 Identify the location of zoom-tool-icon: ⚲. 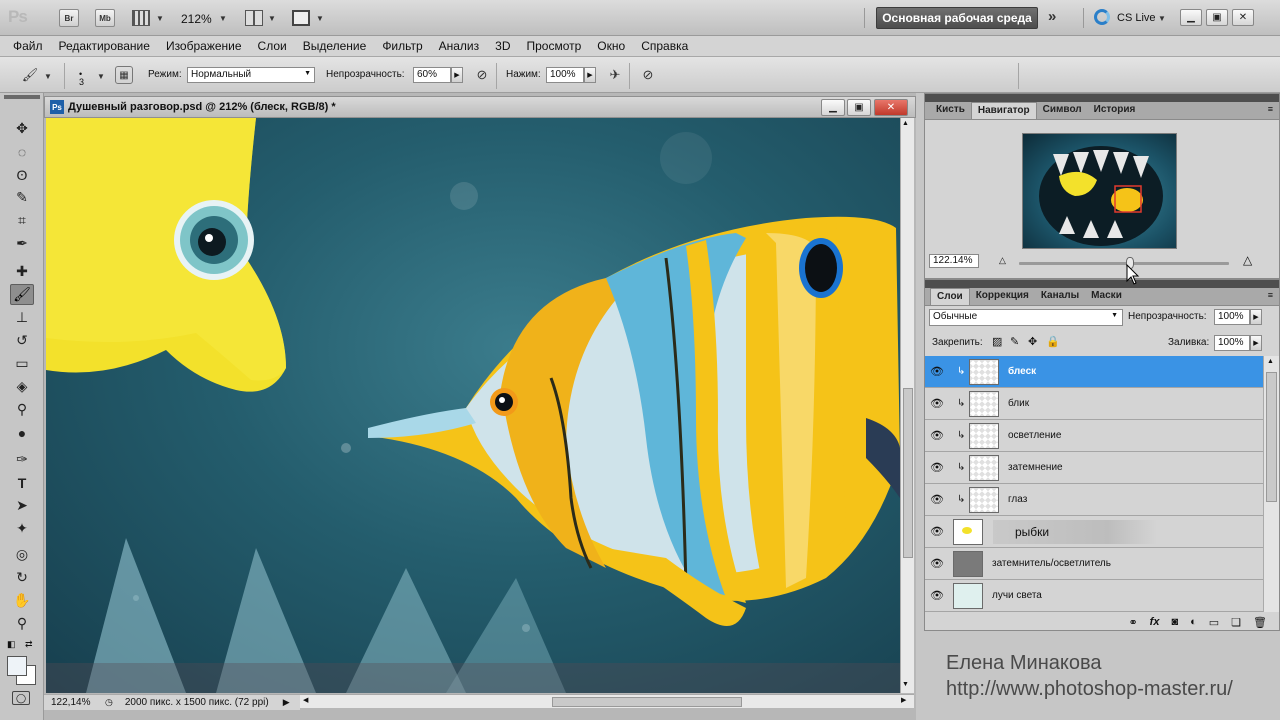
(22, 623).